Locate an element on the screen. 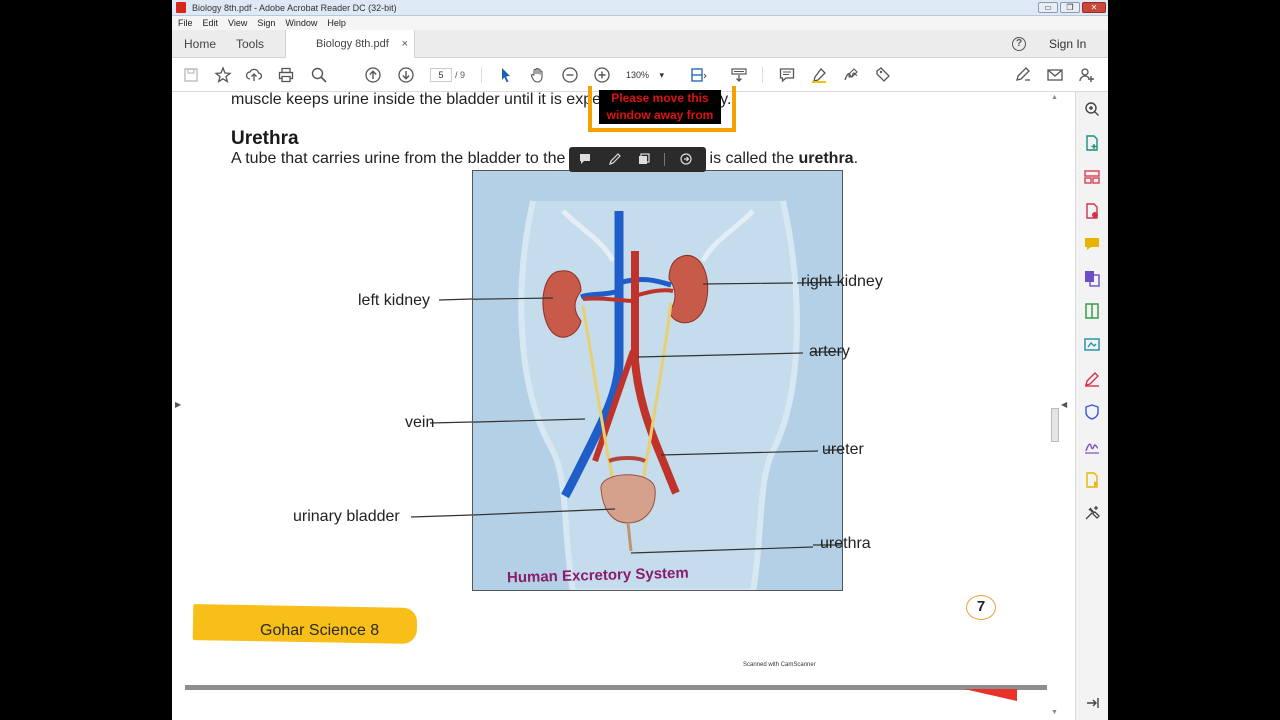 The height and width of the screenshot is (720, 1280). close-window-button: ✕ is located at coordinates (1094, 7).